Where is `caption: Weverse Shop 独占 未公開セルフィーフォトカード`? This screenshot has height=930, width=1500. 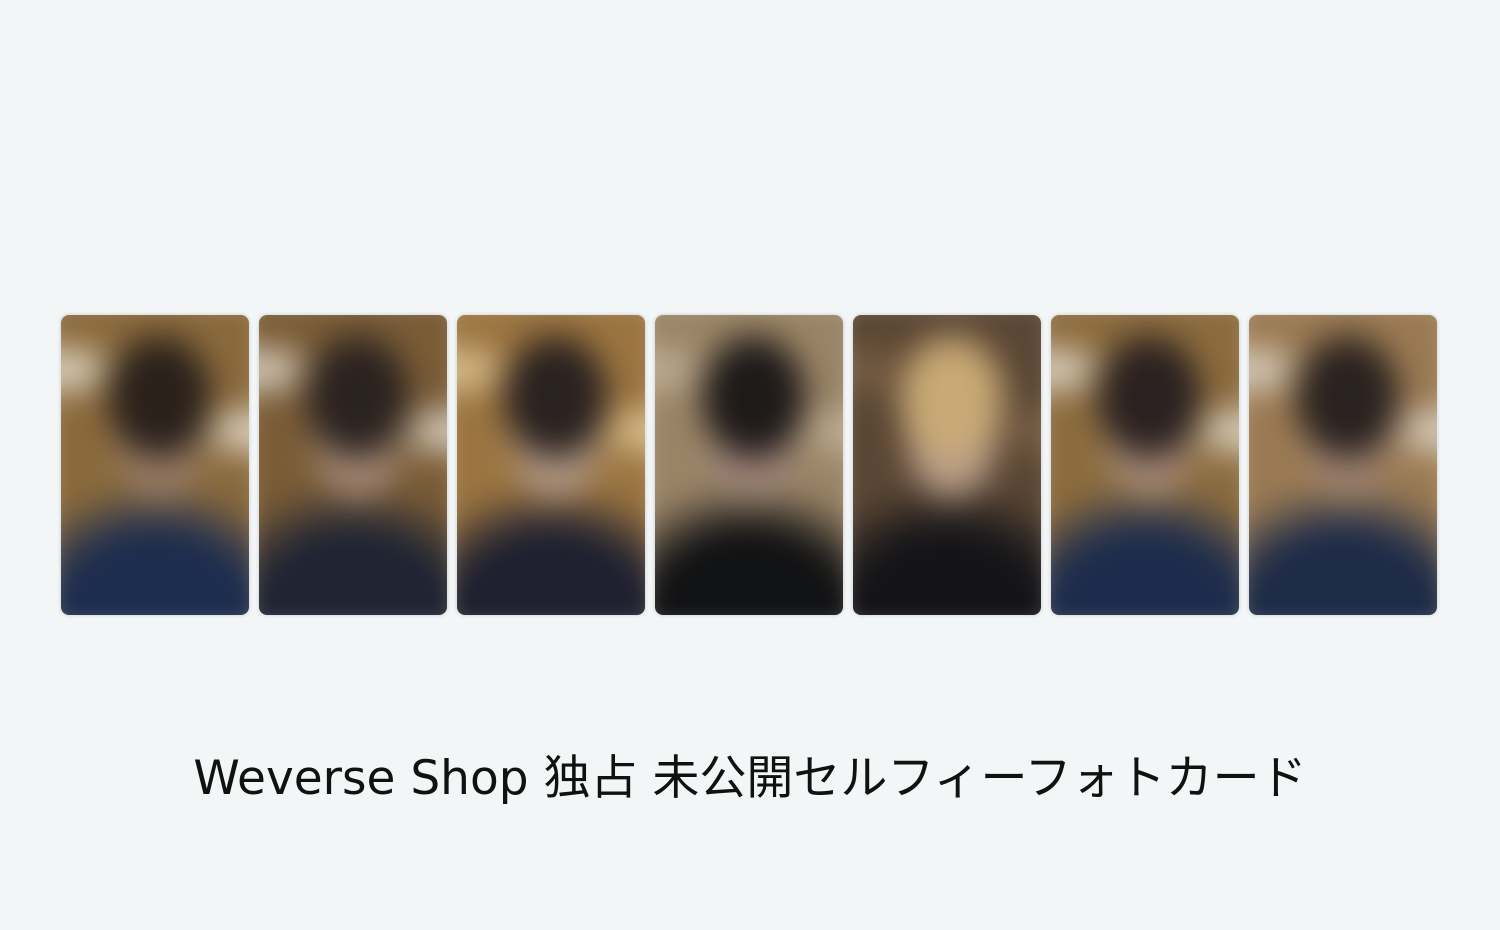 caption: Weverse Shop 独占 未公開セルフィーフォトカード is located at coordinates (750, 778).